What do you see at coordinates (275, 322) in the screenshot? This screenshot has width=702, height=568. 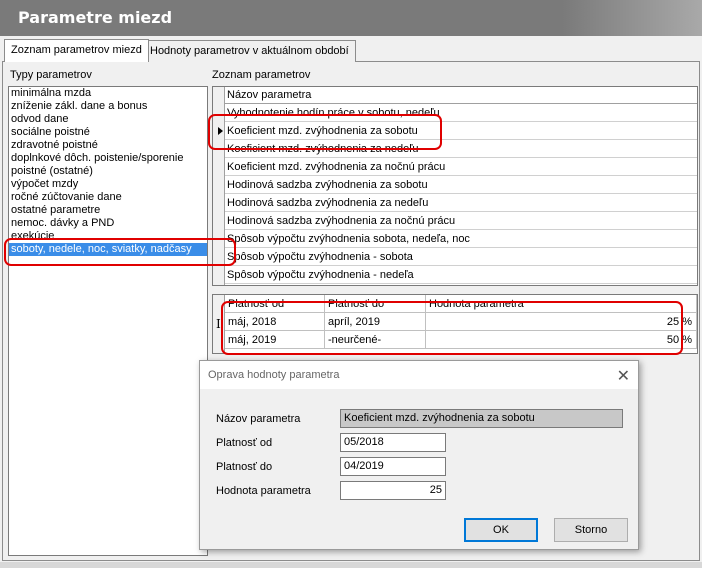 I see `values-cell-from: máj, 2018` at bounding box center [275, 322].